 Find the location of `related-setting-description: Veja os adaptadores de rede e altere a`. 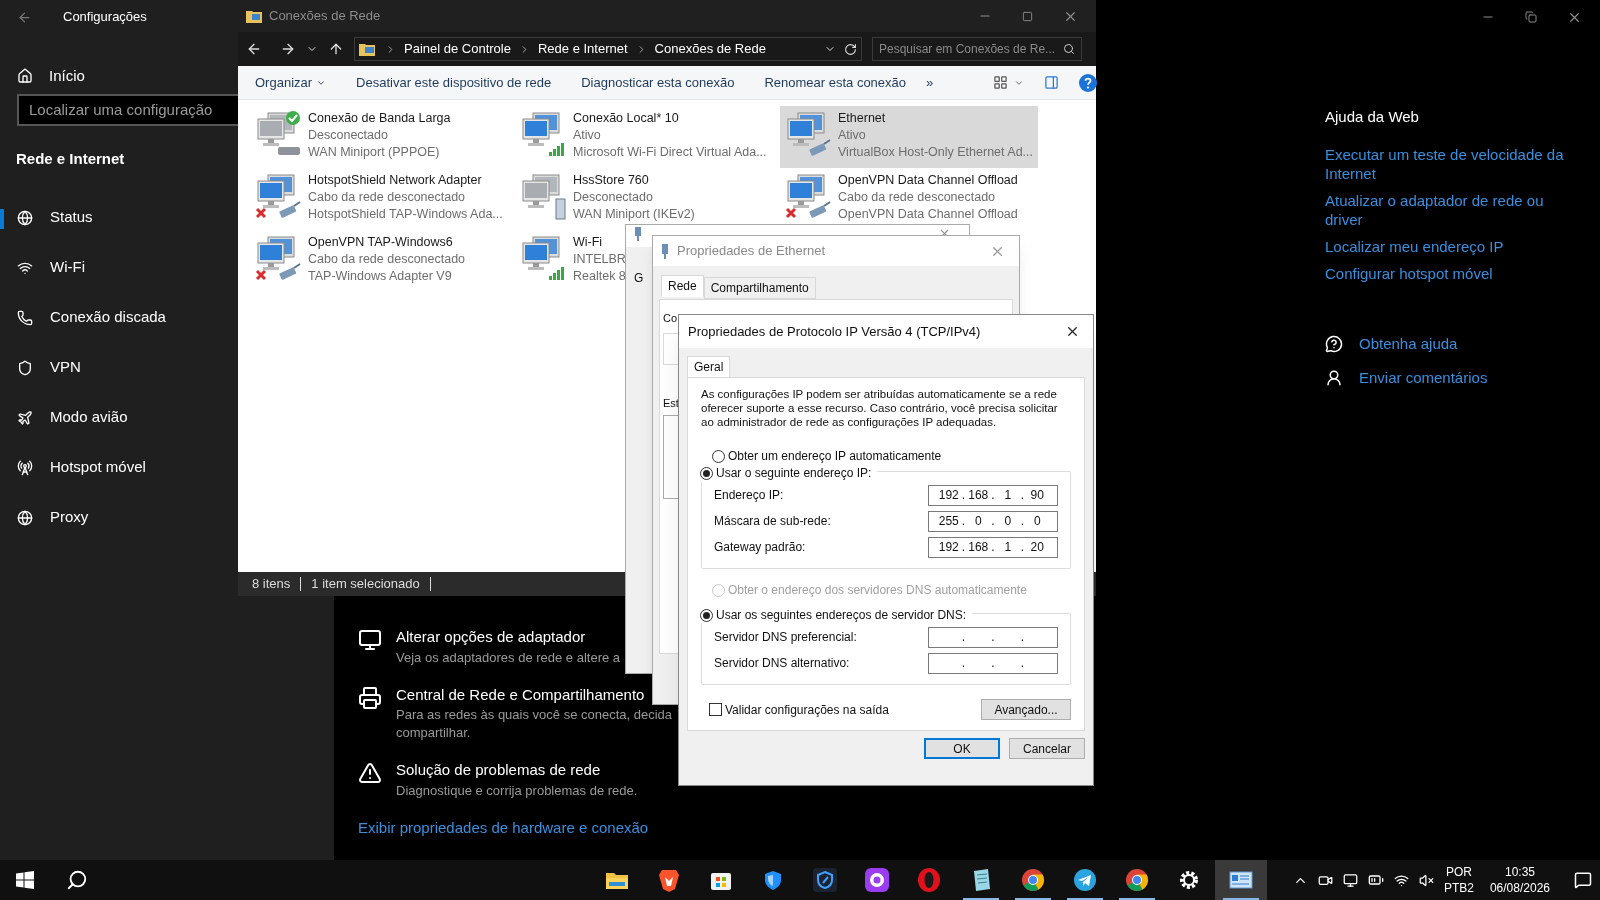

related-setting-description: Veja os adaptadores de rede e altere a is located at coordinates (508, 657).